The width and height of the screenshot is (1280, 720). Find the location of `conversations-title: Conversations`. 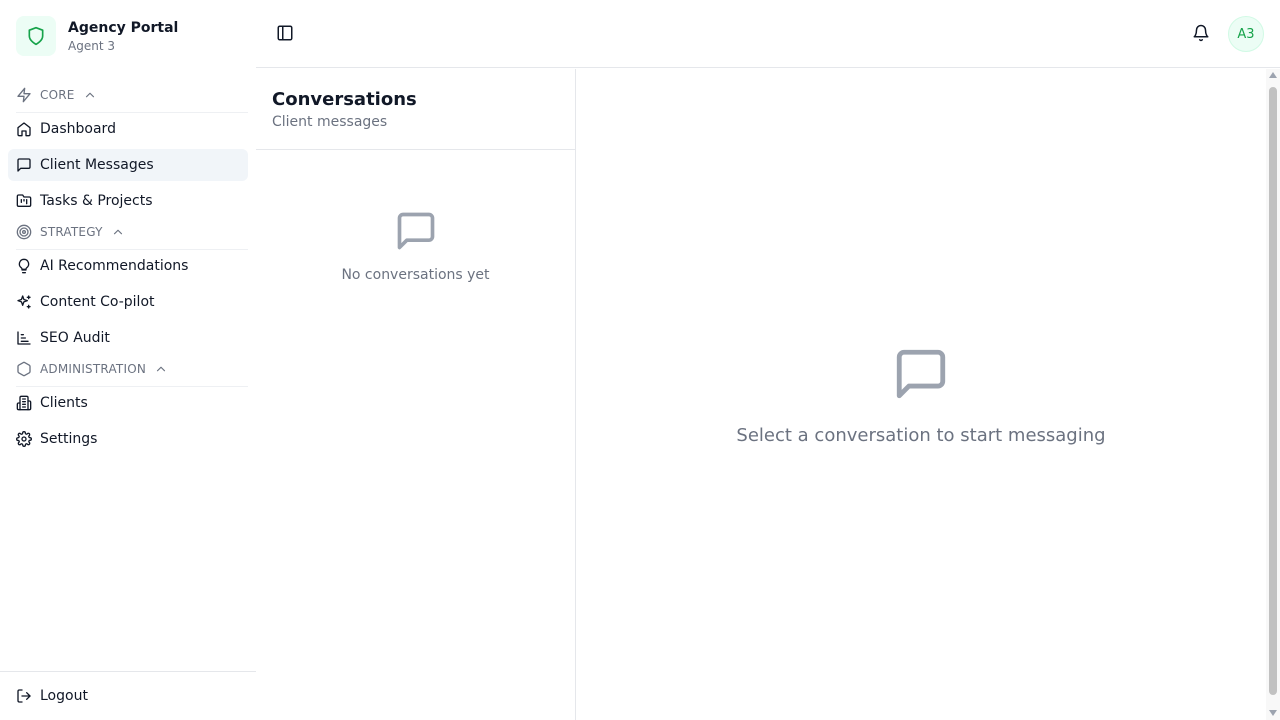

conversations-title: Conversations is located at coordinates (344, 99).